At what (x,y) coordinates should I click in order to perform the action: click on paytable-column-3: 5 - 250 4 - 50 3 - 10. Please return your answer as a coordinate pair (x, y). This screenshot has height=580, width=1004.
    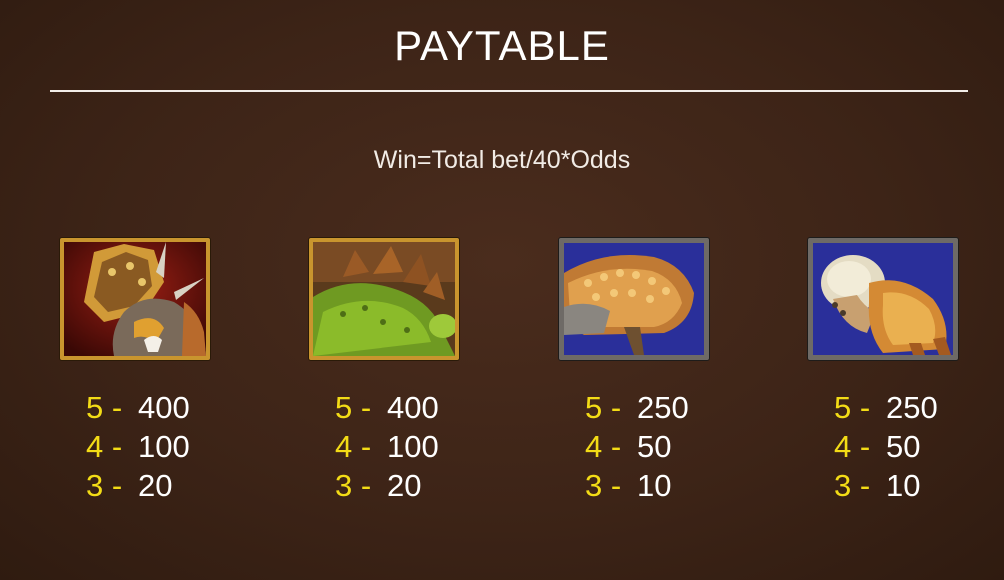
    Looking at the image, I should click on (670, 446).